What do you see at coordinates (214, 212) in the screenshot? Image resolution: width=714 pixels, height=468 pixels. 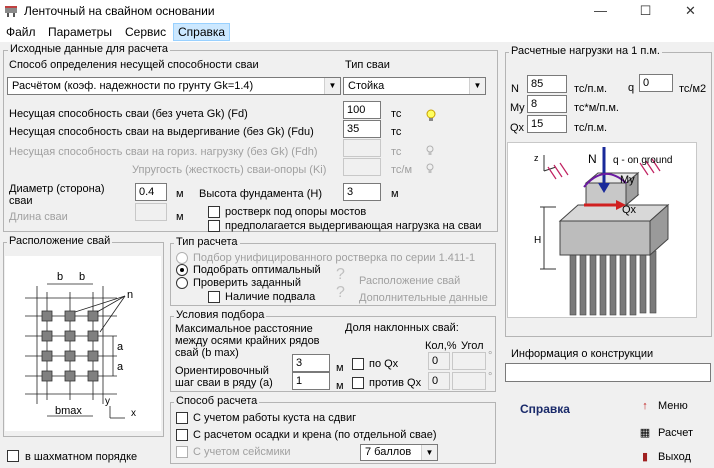 I see `bridge-checkbox` at bounding box center [214, 212].